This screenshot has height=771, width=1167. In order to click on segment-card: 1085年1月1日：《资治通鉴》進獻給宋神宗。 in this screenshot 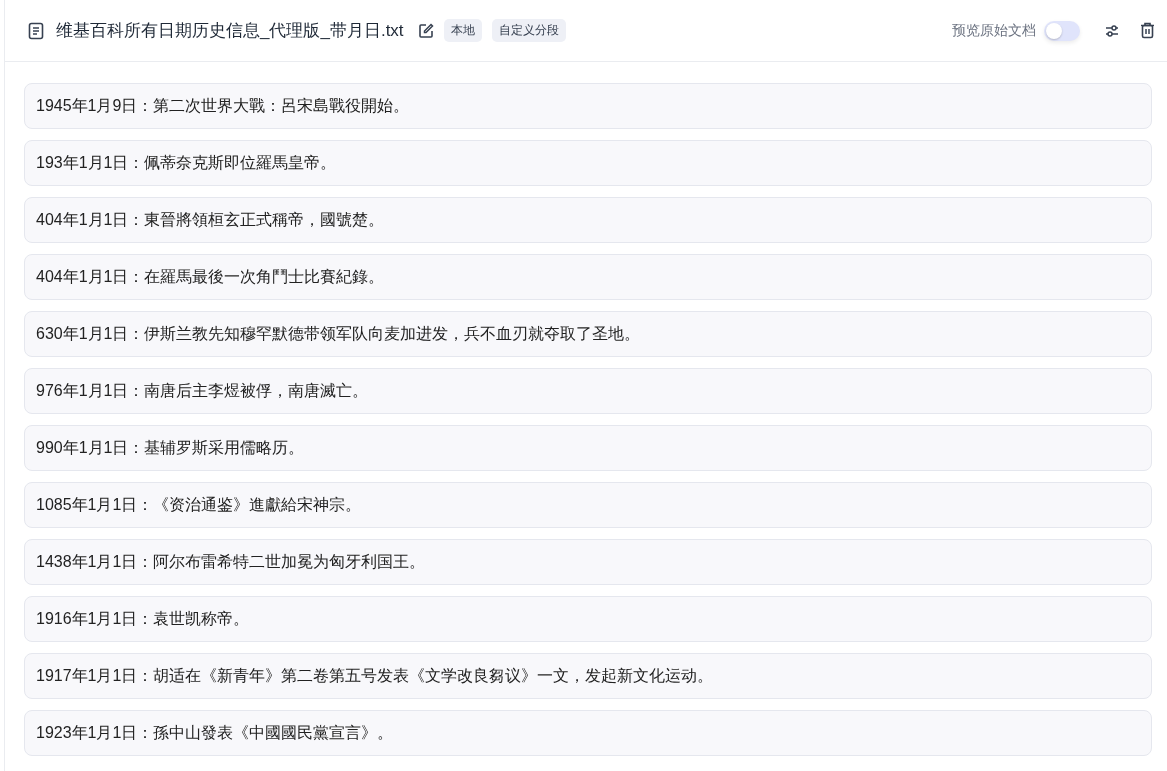, I will do `click(588, 505)`.